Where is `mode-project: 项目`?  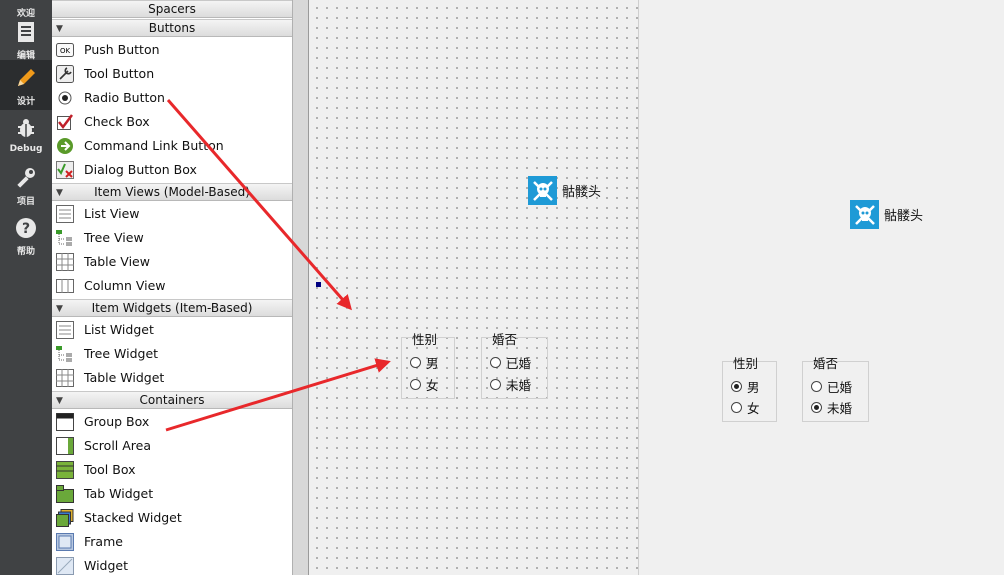
mode-project: 项目 is located at coordinates (26, 185).